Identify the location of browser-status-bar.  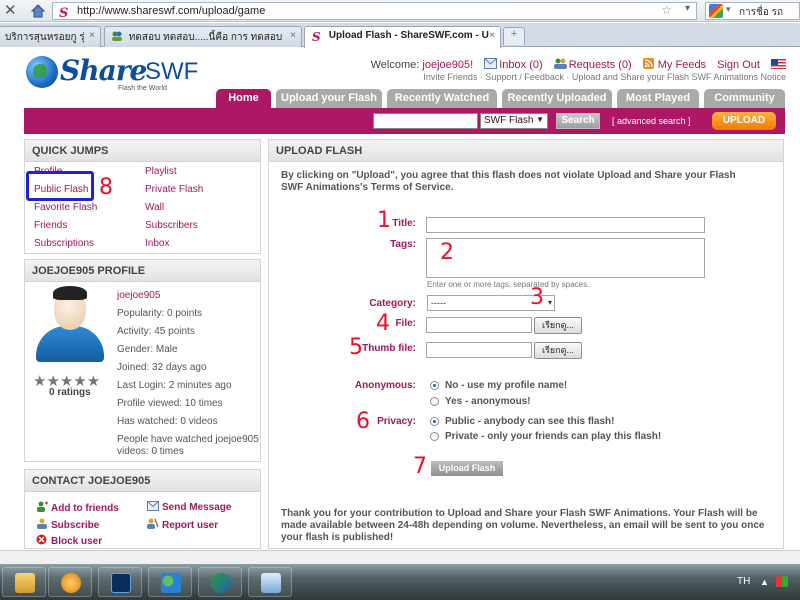
(400, 557).